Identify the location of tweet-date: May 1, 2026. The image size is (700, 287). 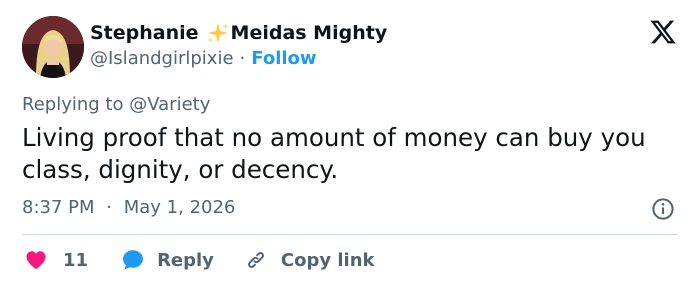
(179, 207).